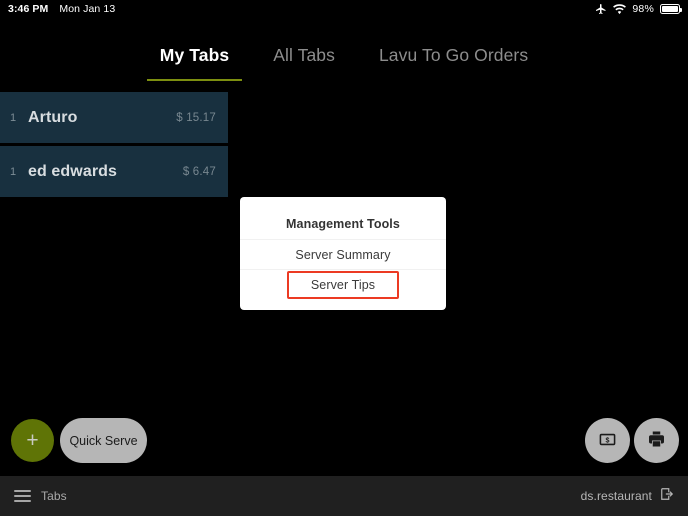 Image resolution: width=688 pixels, height=516 pixels. I want to click on quick-serve-button: Quick Serve, so click(103, 440).